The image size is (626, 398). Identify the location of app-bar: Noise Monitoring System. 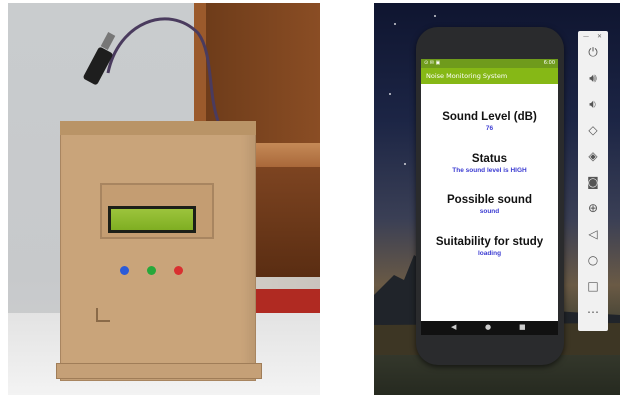
(489, 76).